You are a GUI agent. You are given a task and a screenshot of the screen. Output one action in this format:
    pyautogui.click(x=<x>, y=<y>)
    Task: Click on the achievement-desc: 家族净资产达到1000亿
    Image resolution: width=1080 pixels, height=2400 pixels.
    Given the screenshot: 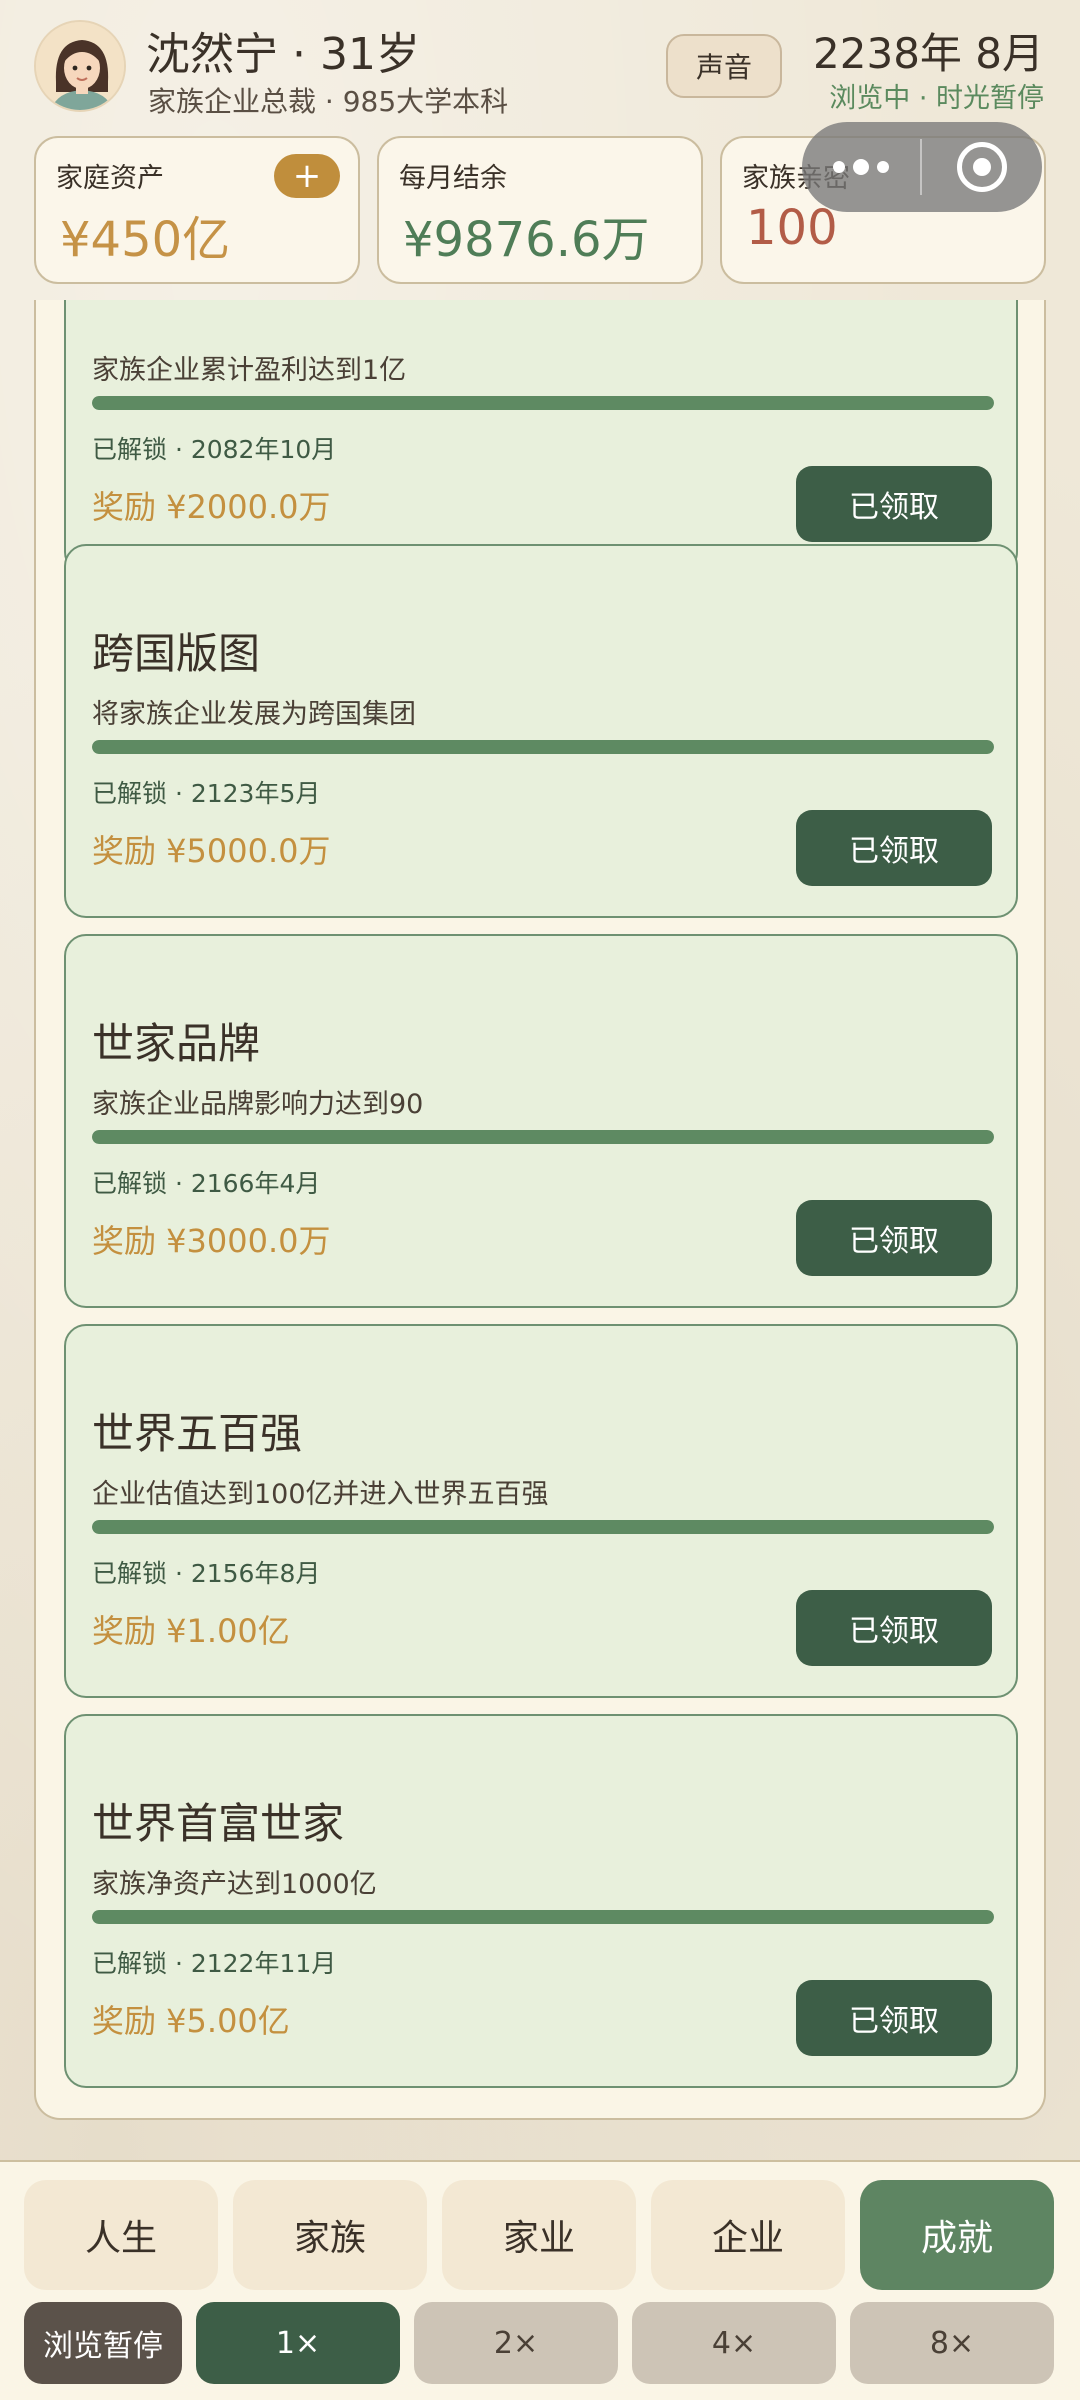 What is the action you would take?
    pyautogui.click(x=234, y=1884)
    